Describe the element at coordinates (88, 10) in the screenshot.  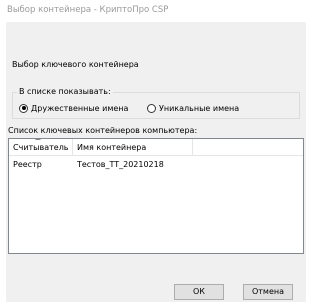
I see `window-title: Выбор контейнера - КриптоПро CSP` at that location.